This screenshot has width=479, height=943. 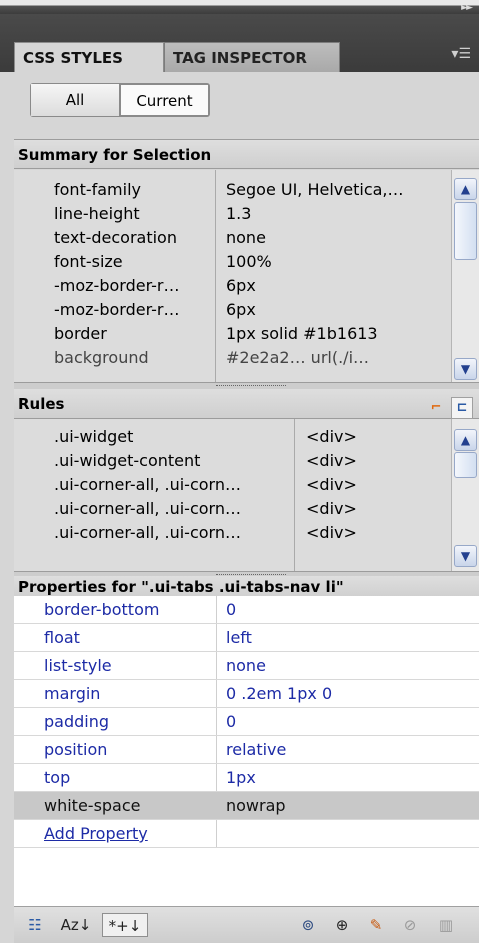 I want to click on rules-title: Rules, so click(x=41, y=404).